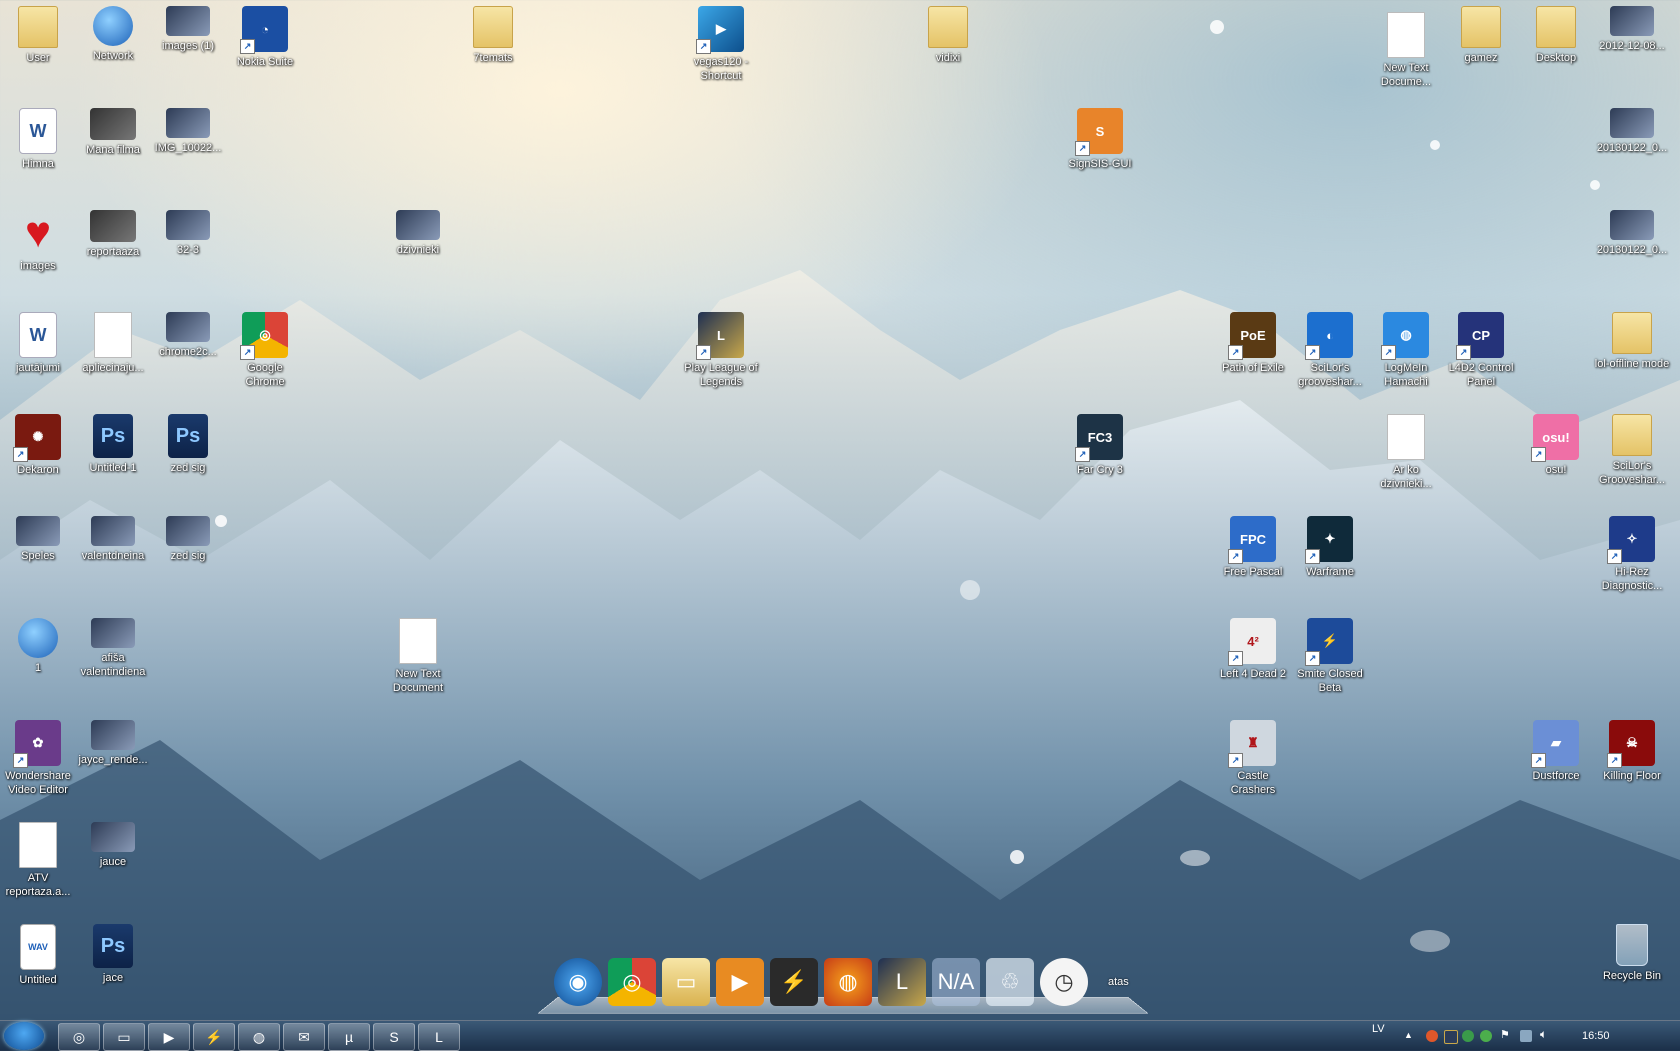 This screenshot has height=1051, width=1680. What do you see at coordinates (418, 233) in the screenshot?
I see `desktop-icon-dzivnieki: dzivnieki` at bounding box center [418, 233].